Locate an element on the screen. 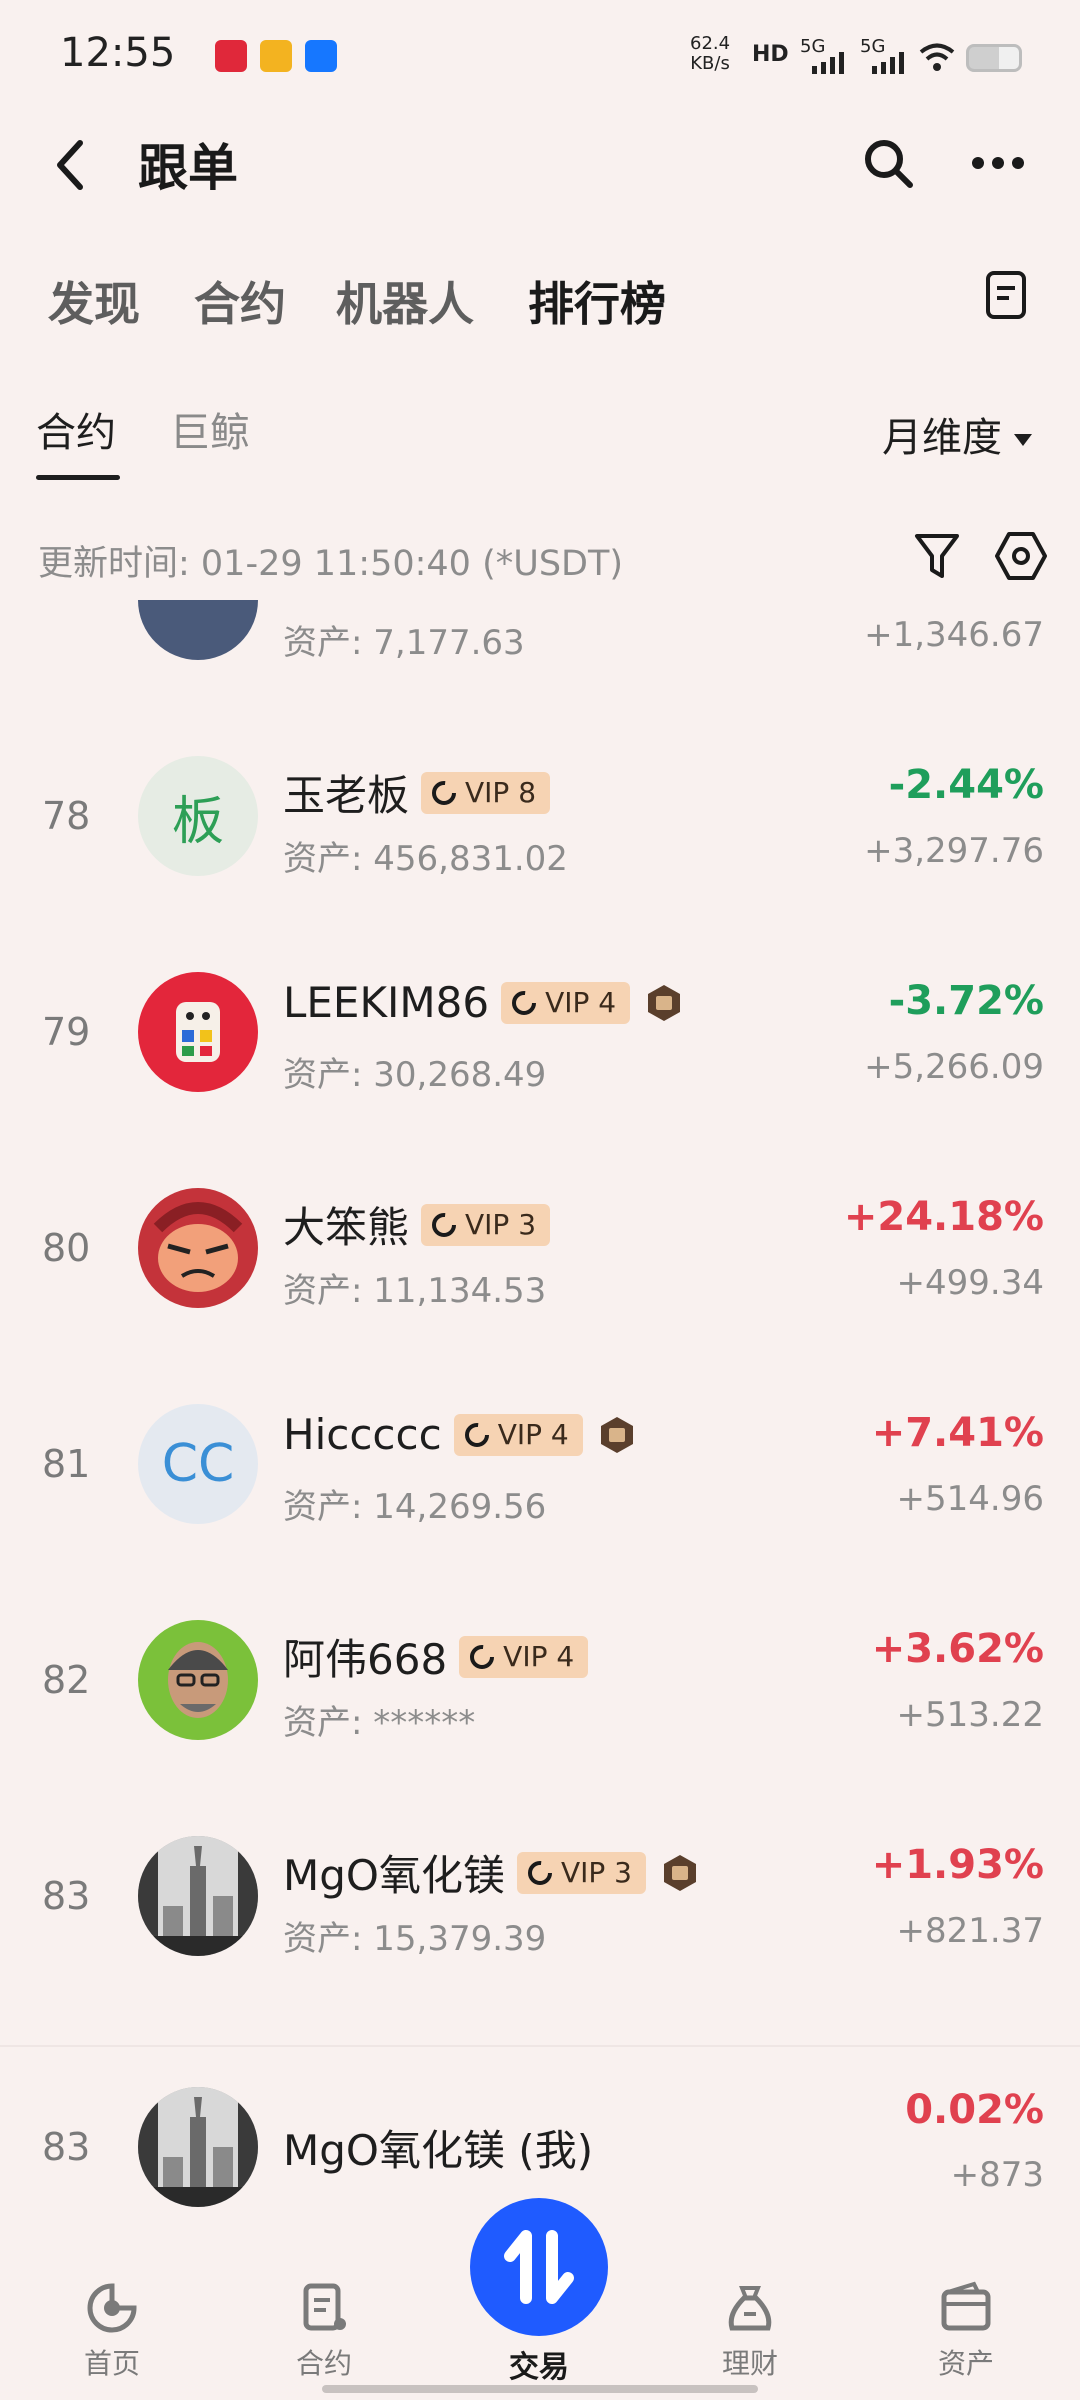 This screenshot has width=1080, height=2400. period-label: 月维度 is located at coordinates (942, 438).